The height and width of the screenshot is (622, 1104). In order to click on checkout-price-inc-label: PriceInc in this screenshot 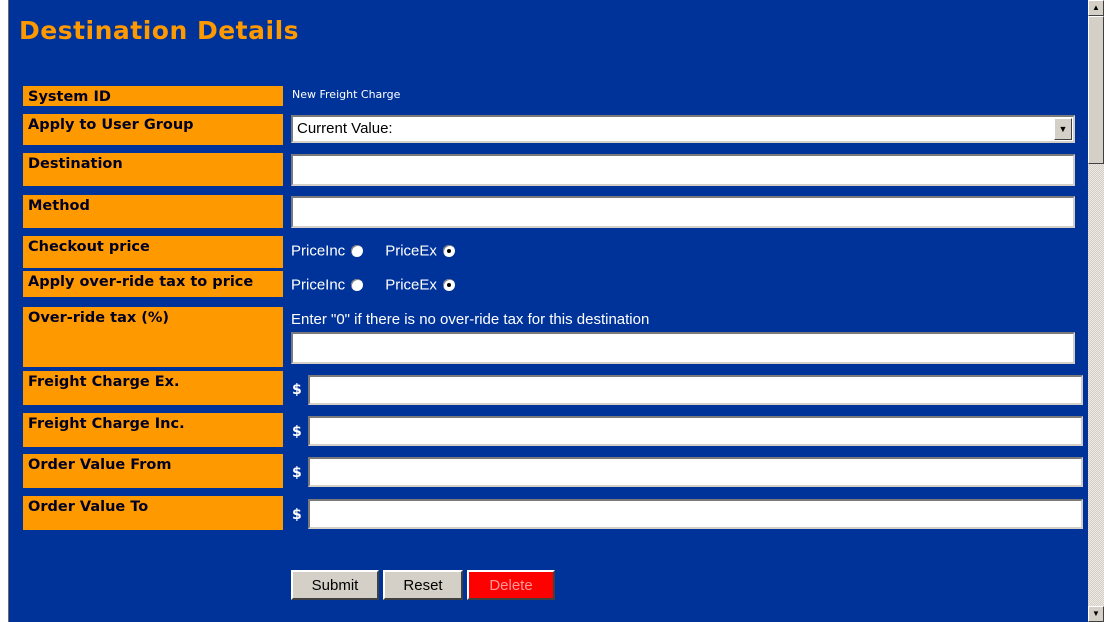, I will do `click(318, 251)`.